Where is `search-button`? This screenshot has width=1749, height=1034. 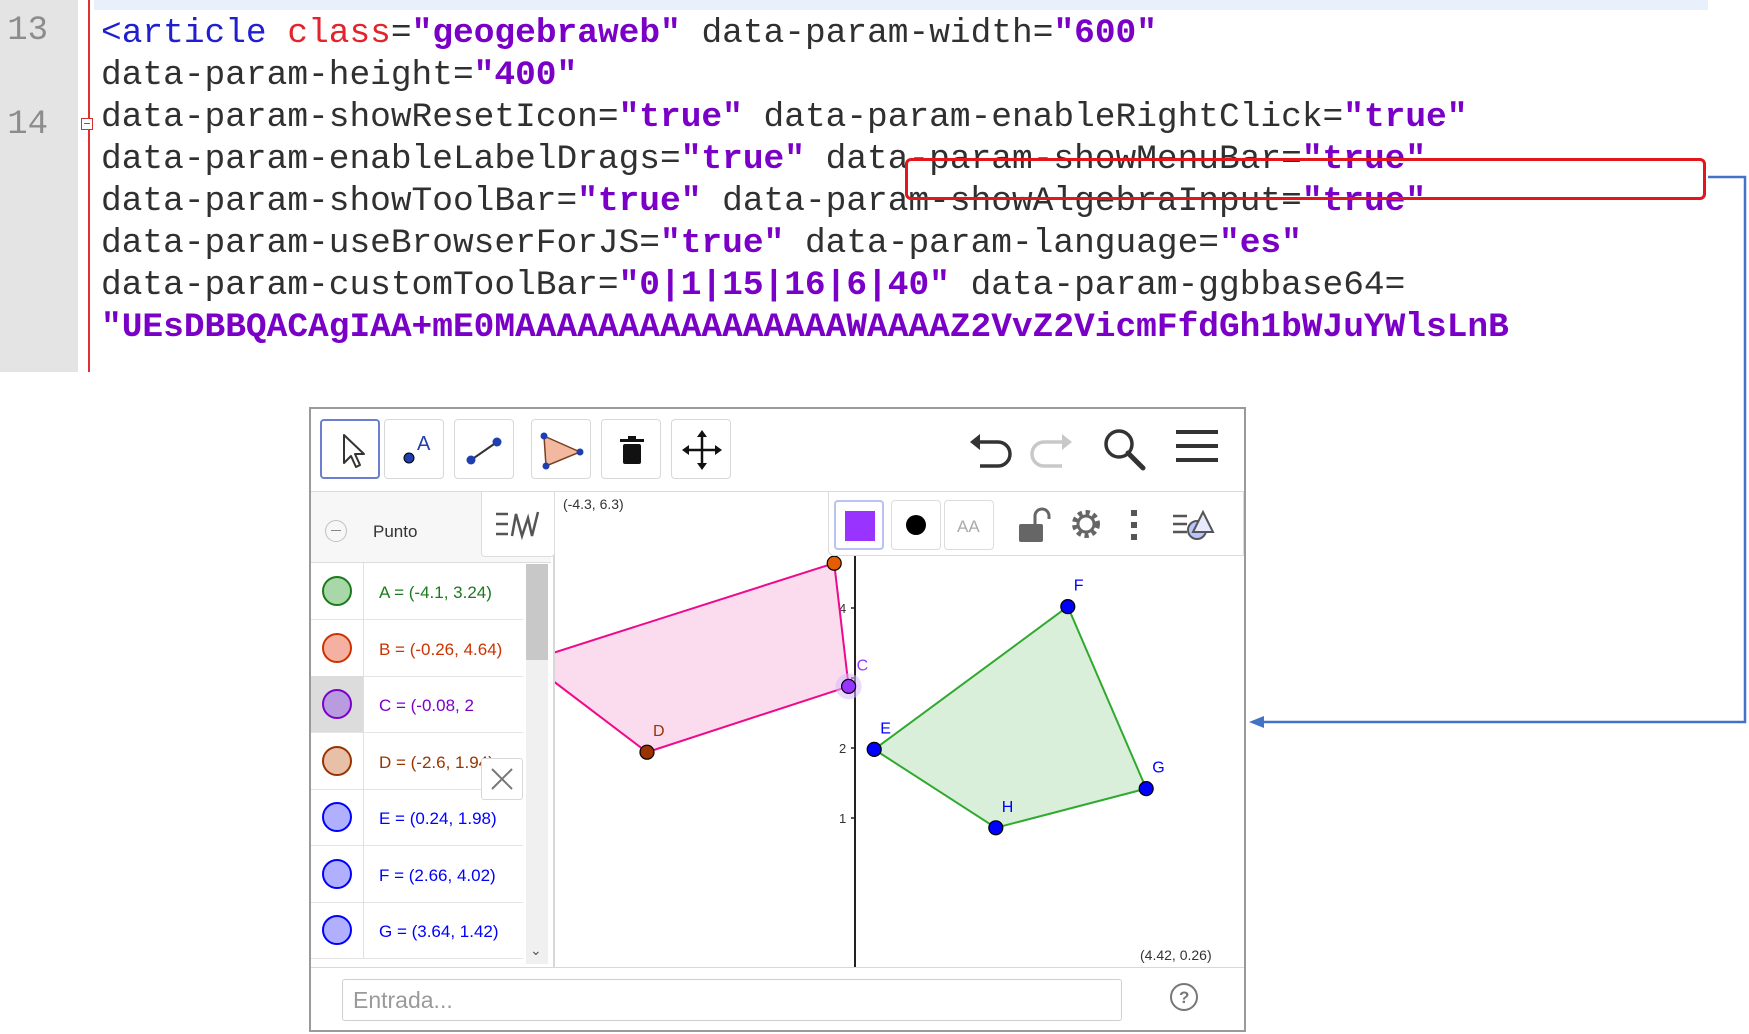 search-button is located at coordinates (1124, 450).